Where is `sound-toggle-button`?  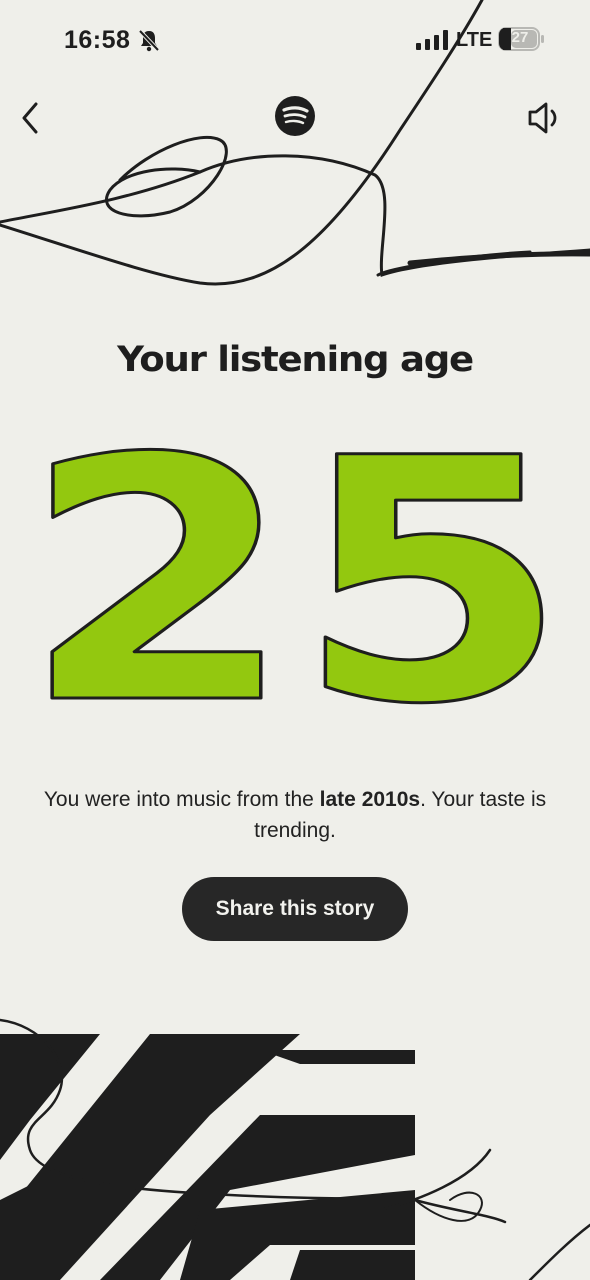
sound-toggle-button is located at coordinates (545, 118).